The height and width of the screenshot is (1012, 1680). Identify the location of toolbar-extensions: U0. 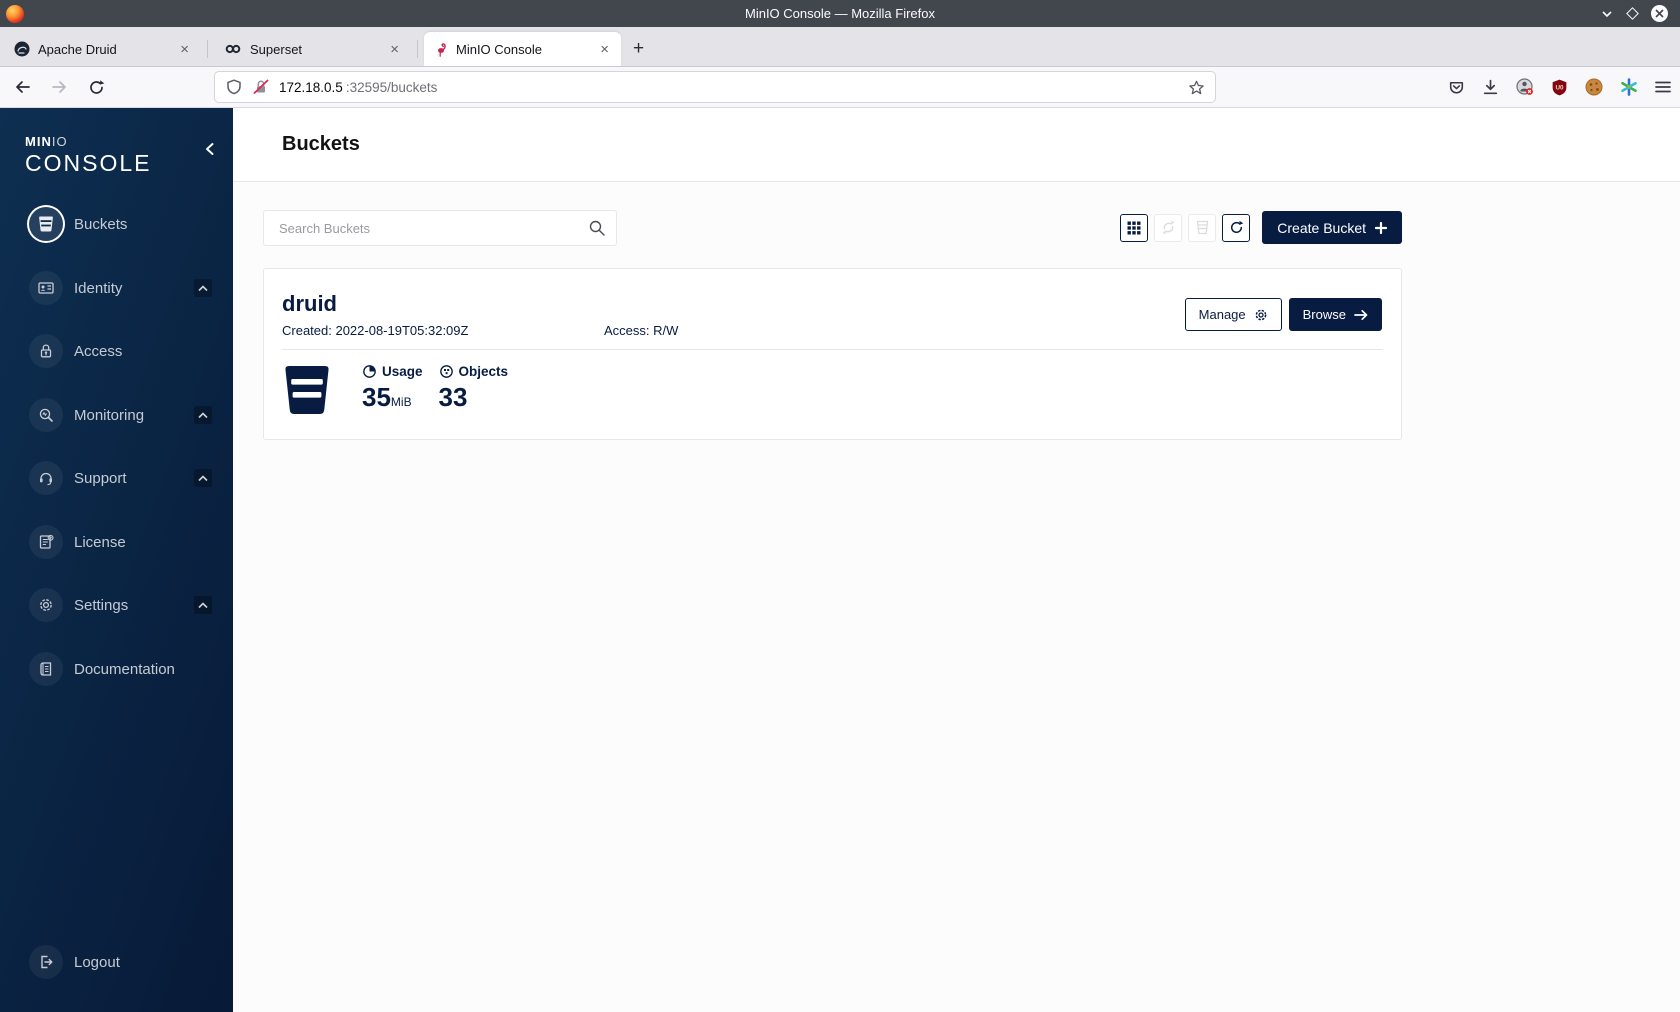
(1559, 87).